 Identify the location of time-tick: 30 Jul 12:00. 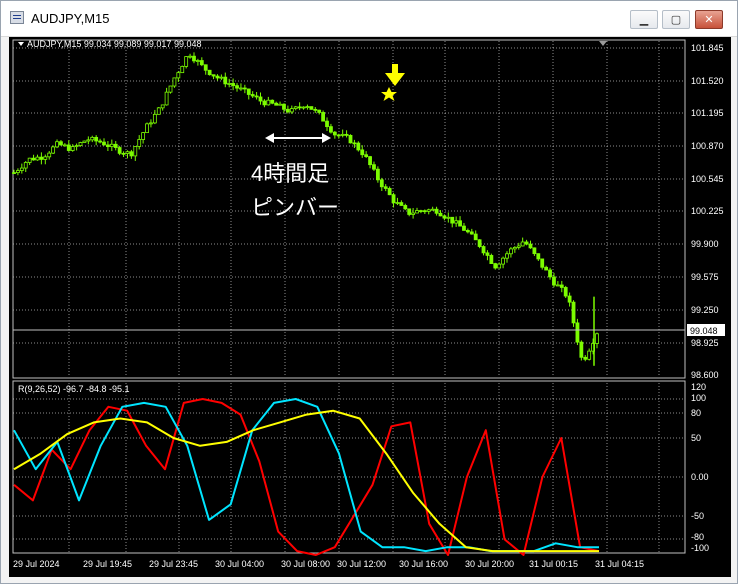
(361, 564).